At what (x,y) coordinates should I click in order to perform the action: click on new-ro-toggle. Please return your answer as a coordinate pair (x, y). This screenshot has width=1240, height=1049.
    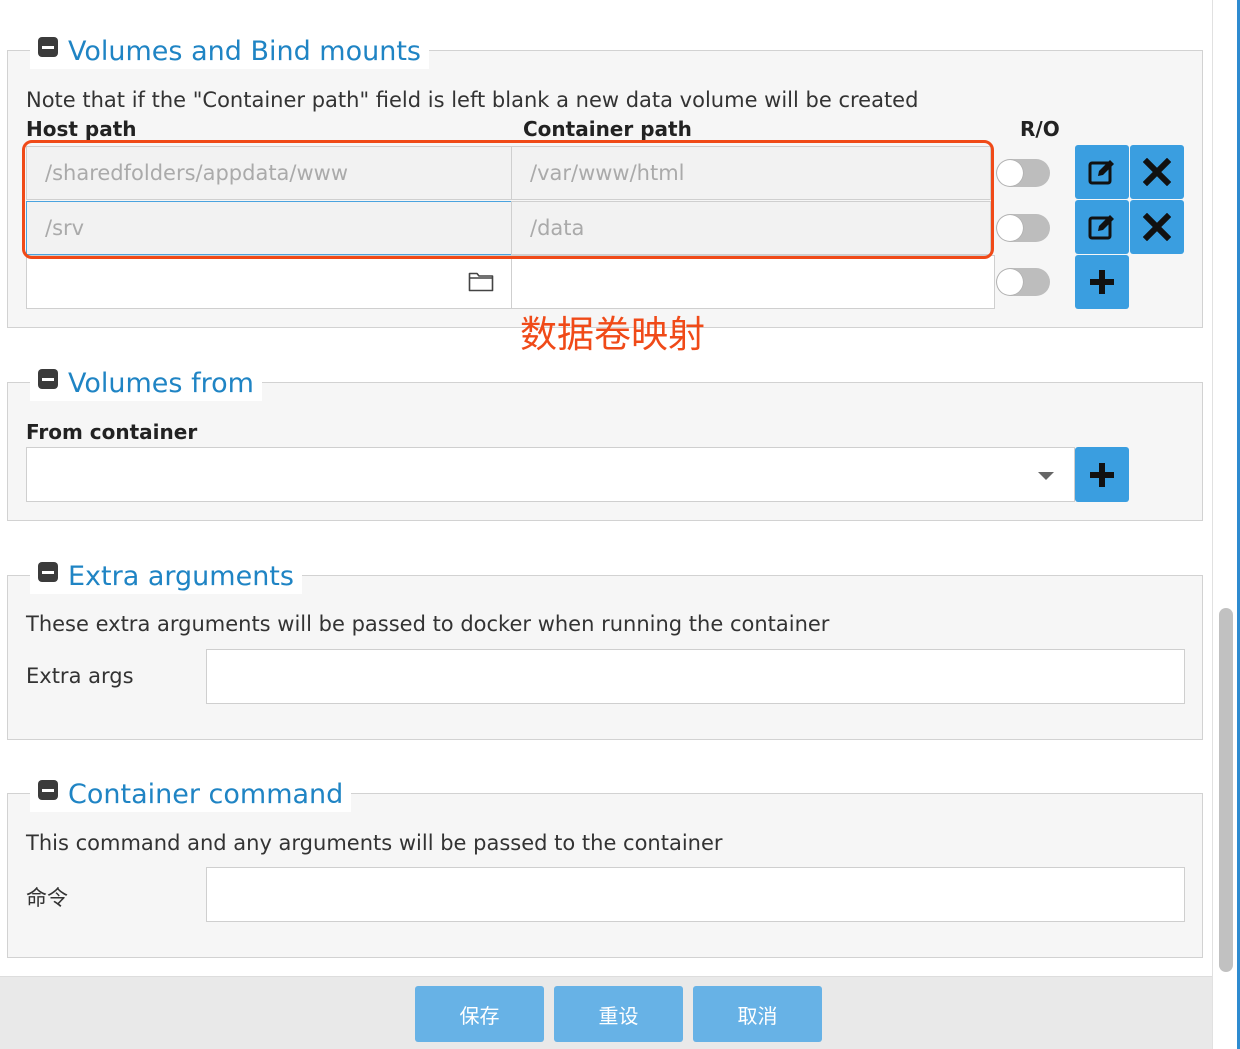
    Looking at the image, I should click on (1023, 282).